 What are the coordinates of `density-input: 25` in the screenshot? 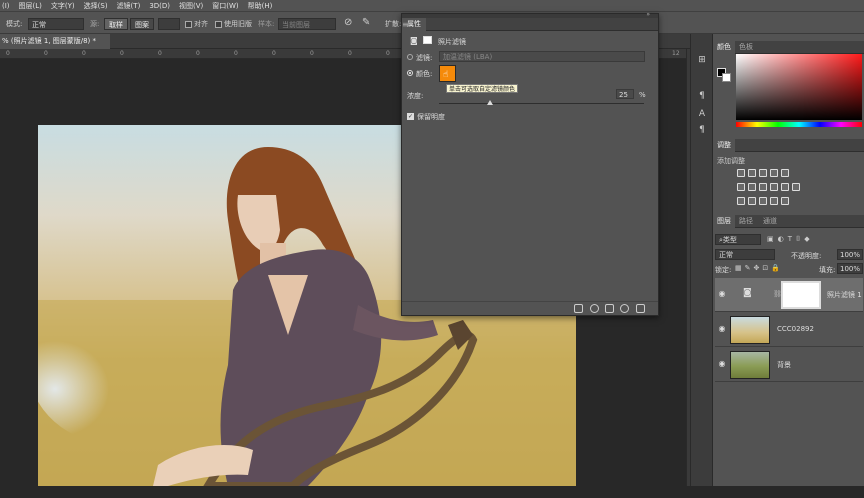 It's located at (625, 94).